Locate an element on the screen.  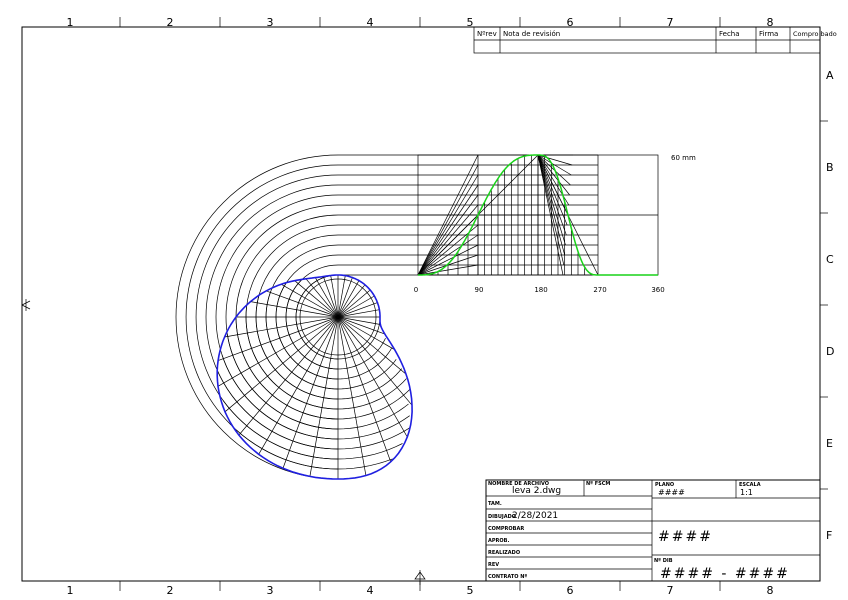
realizado-label: REALIZADO is located at coordinates (504, 553).